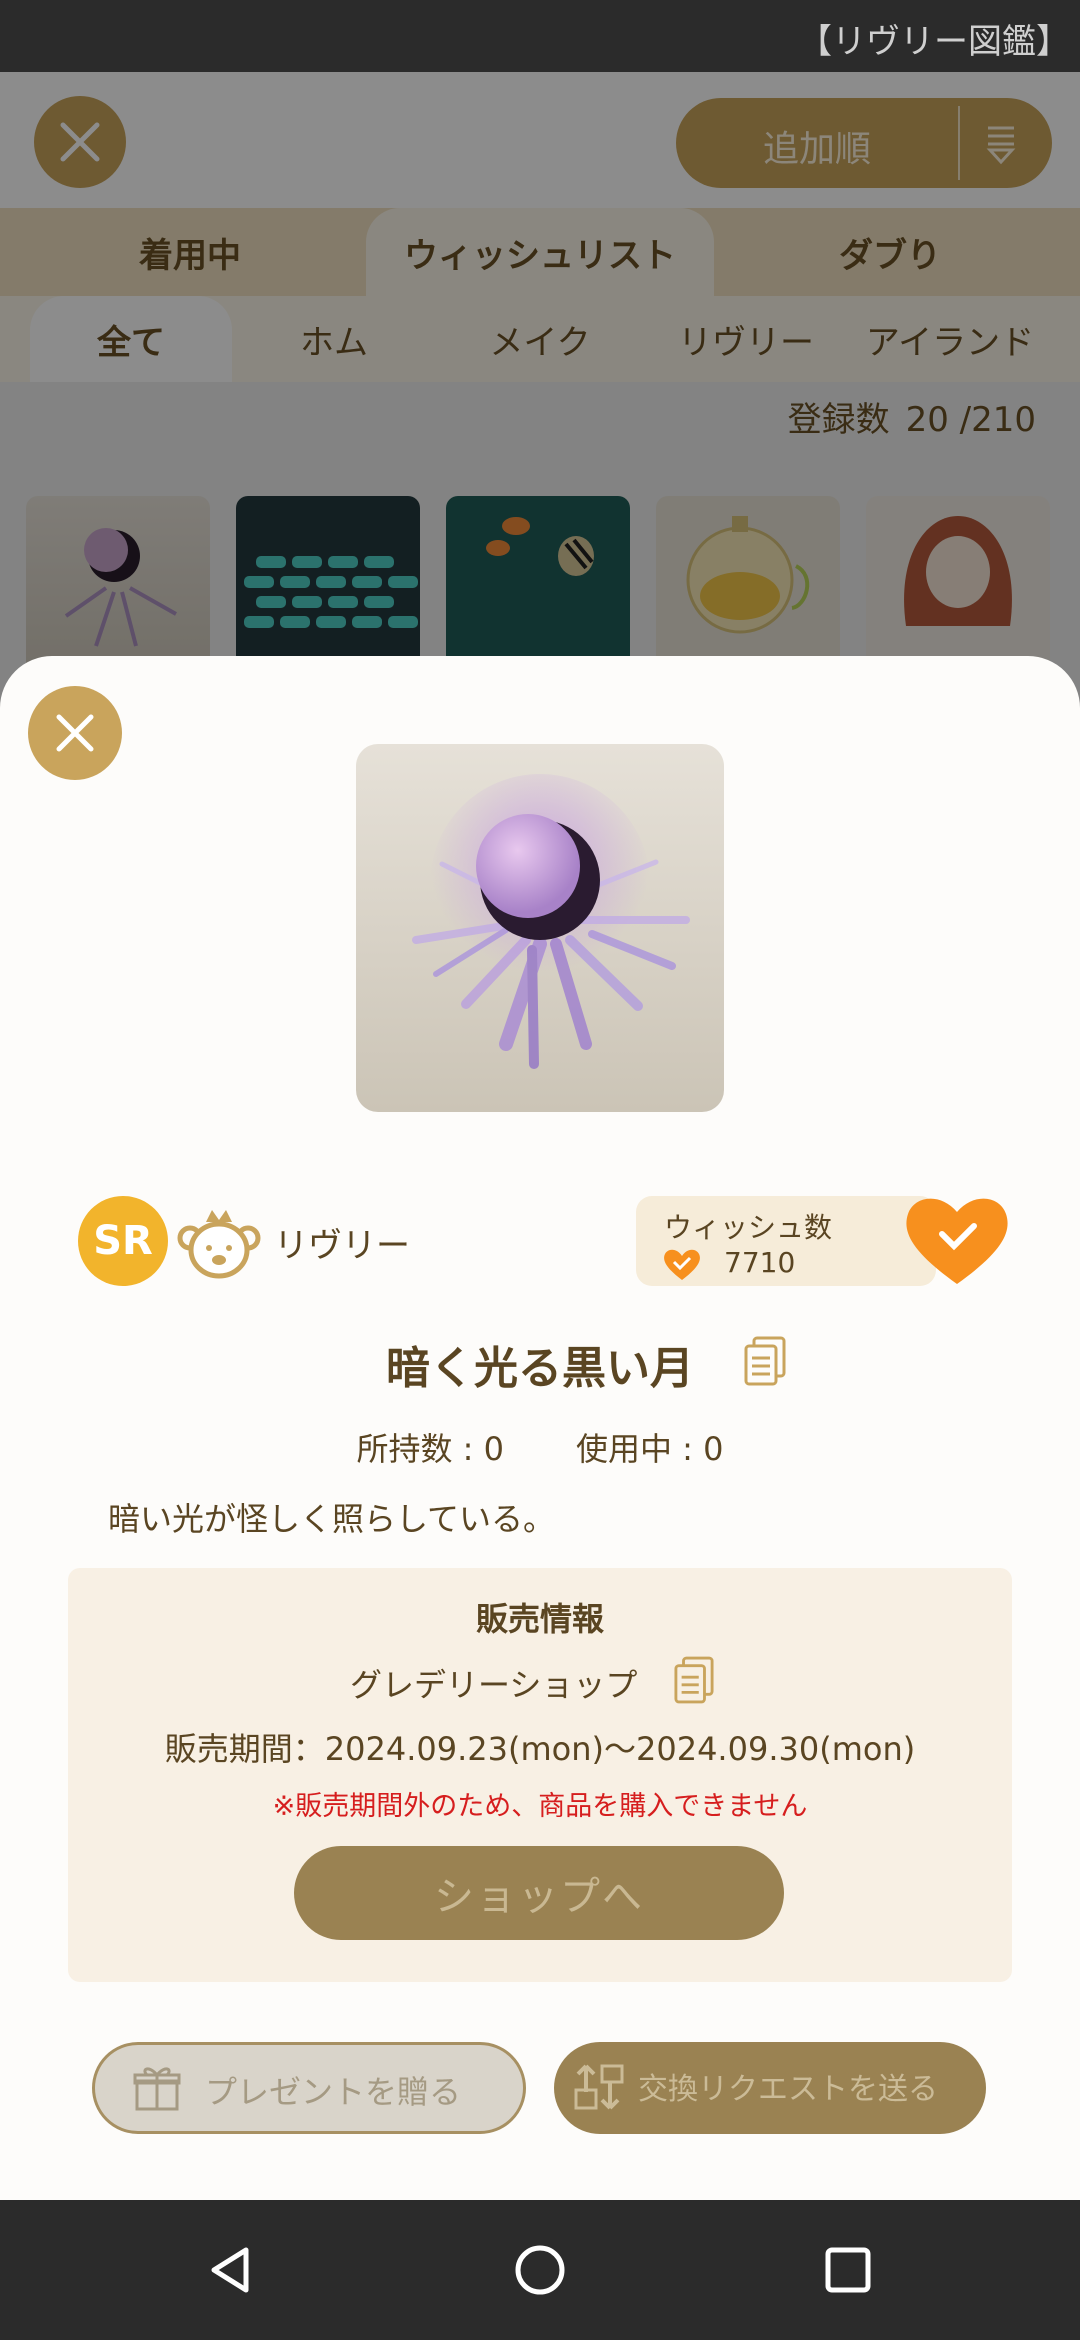  Describe the element at coordinates (540, 36) in the screenshot. I see `status-bar: 【リヴリー図鑑】` at that location.